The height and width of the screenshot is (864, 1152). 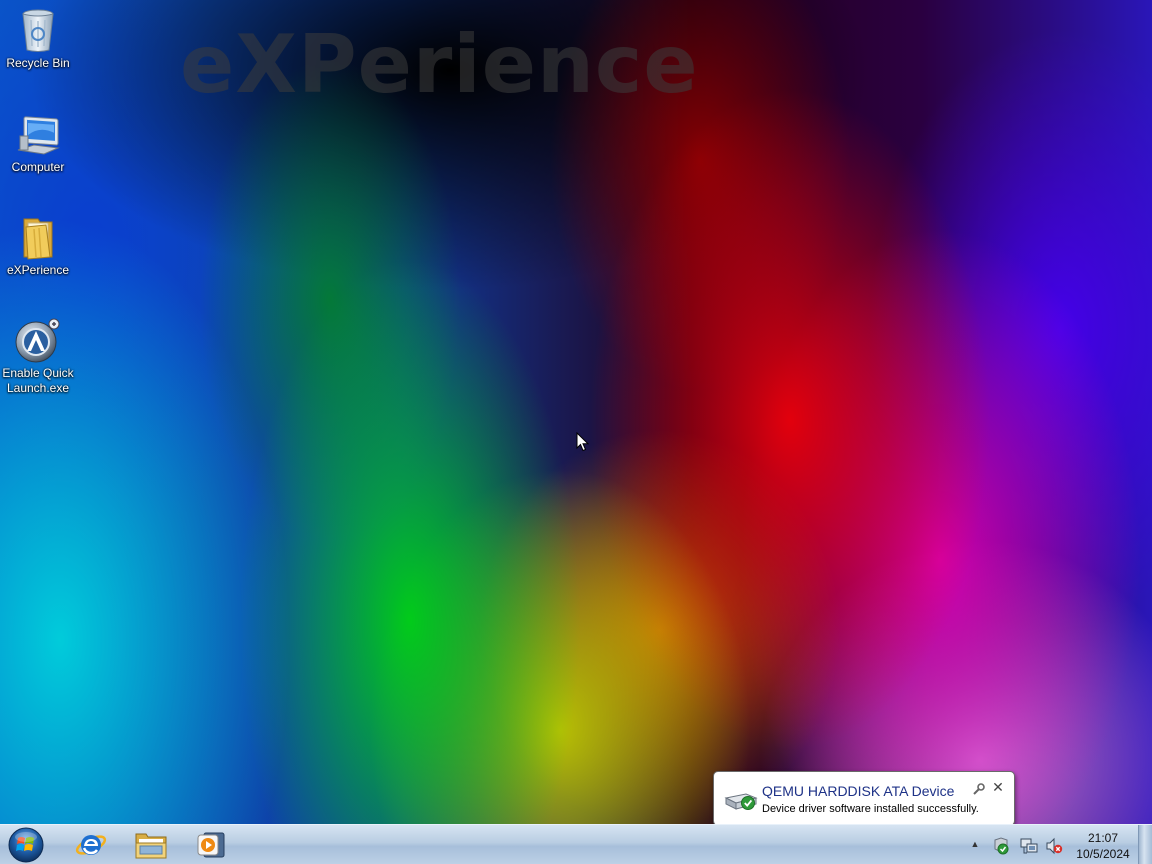 What do you see at coordinates (26, 845) in the screenshot?
I see `windows-start-orb-icon` at bounding box center [26, 845].